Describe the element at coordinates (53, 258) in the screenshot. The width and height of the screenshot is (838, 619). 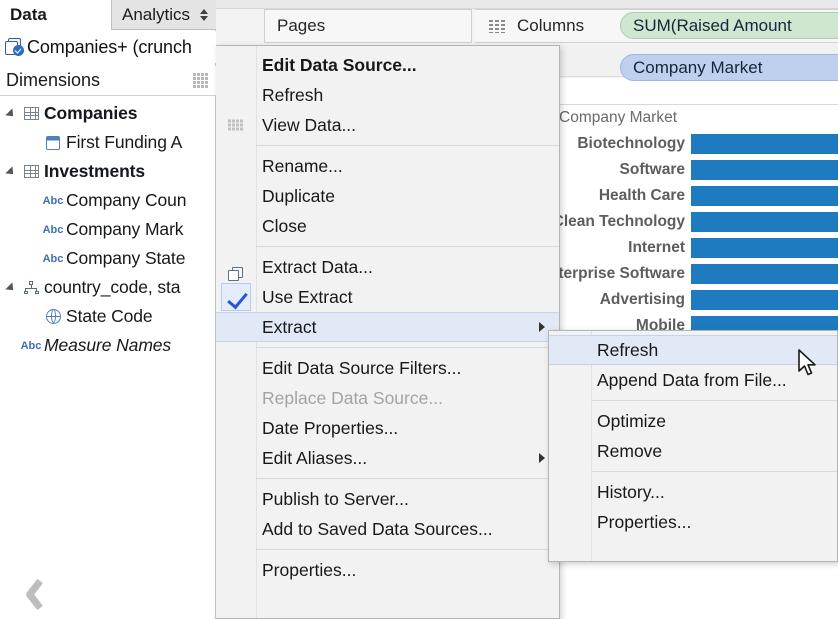
I see `abc-icon: Abc` at that location.